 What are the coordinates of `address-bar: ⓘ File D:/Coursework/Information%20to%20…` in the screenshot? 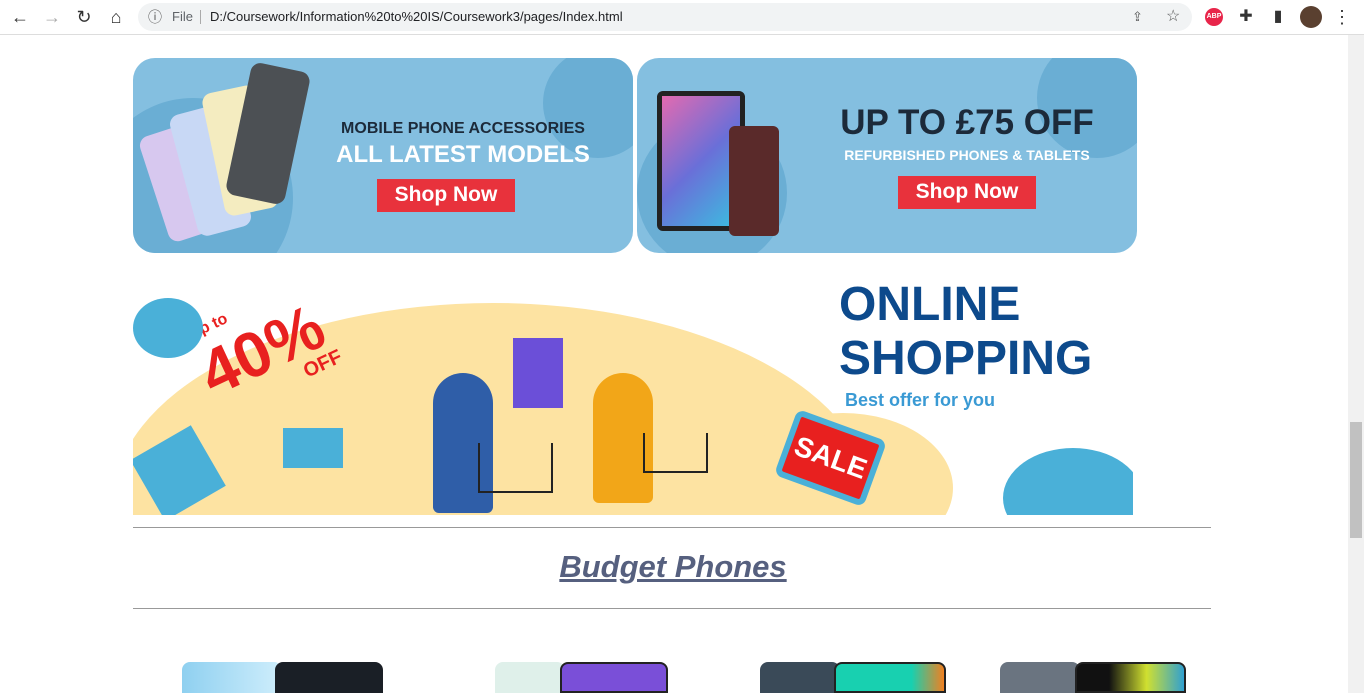 It's located at (665, 17).